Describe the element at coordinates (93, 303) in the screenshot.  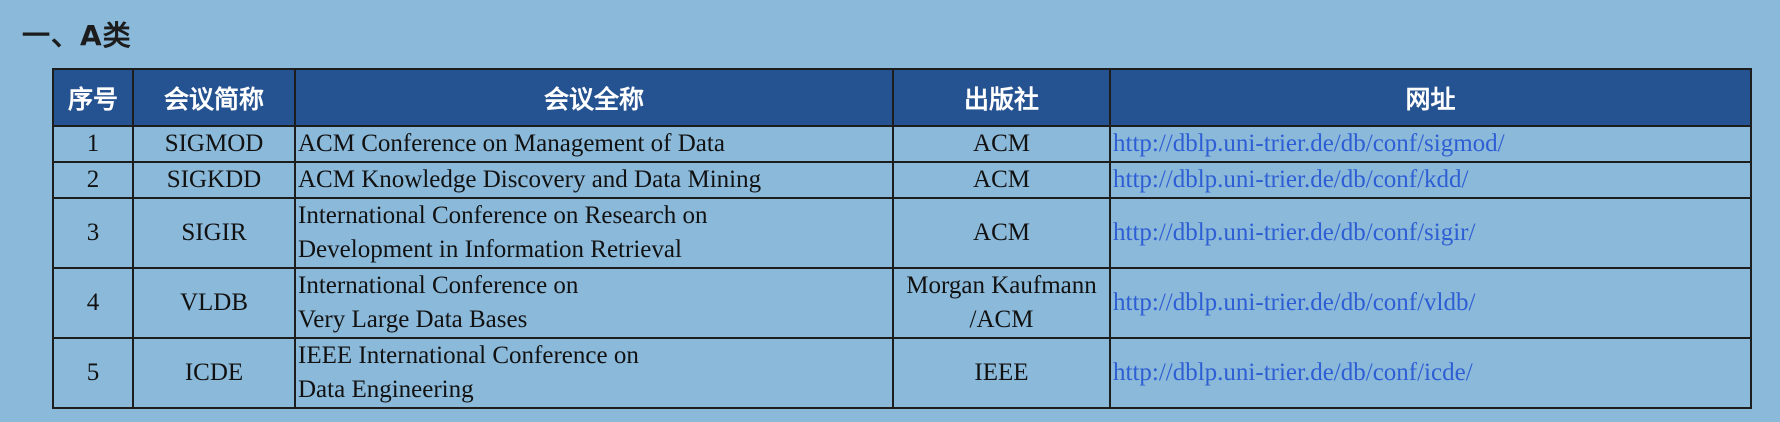
I see `cell-num: 4` at that location.